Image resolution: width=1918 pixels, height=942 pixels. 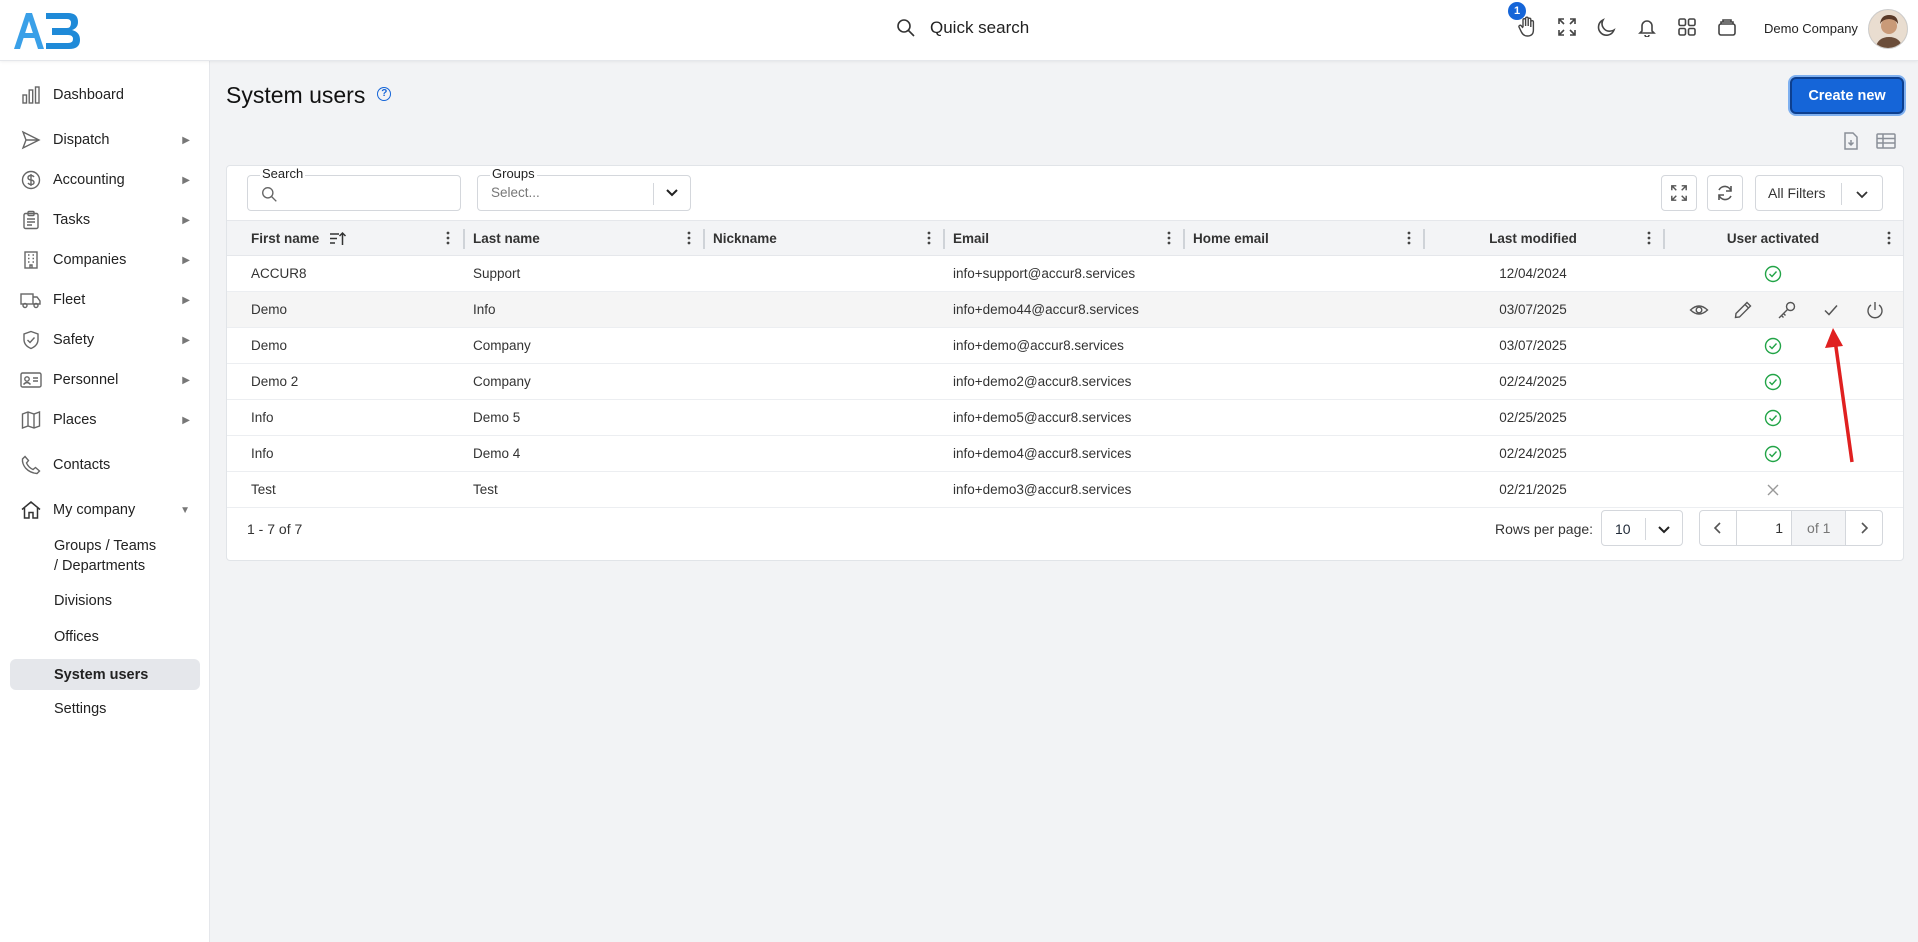 What do you see at coordinates (506, 238) in the screenshot?
I see `column-header-last-name: Last name` at bounding box center [506, 238].